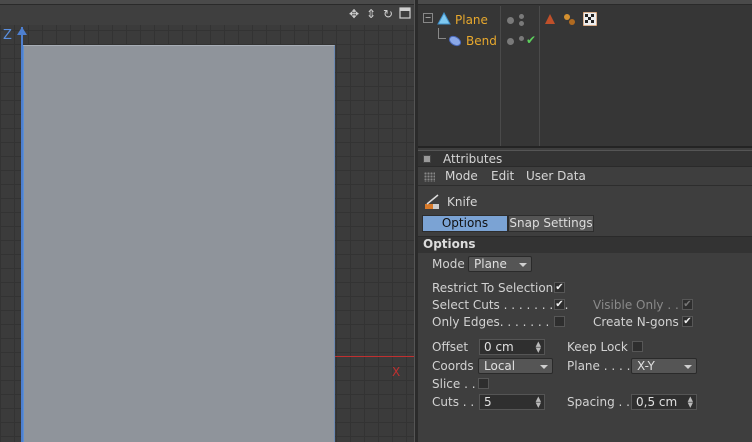 The width and height of the screenshot is (752, 442). What do you see at coordinates (500, 305) in the screenshot?
I see `select-cuts-label: Select Cuts . . . . . . . . .` at bounding box center [500, 305].